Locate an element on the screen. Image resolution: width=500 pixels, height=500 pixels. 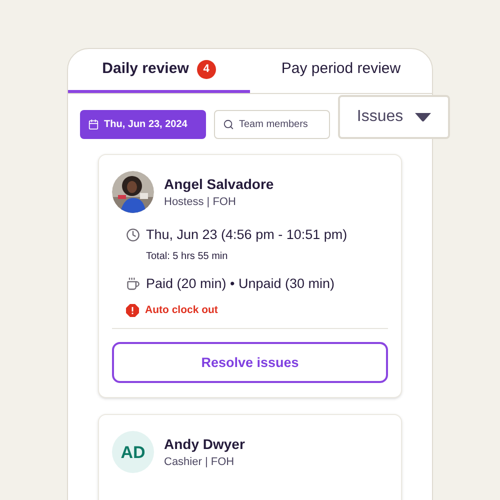
resolve-button: Resolve issues is located at coordinates (250, 363).